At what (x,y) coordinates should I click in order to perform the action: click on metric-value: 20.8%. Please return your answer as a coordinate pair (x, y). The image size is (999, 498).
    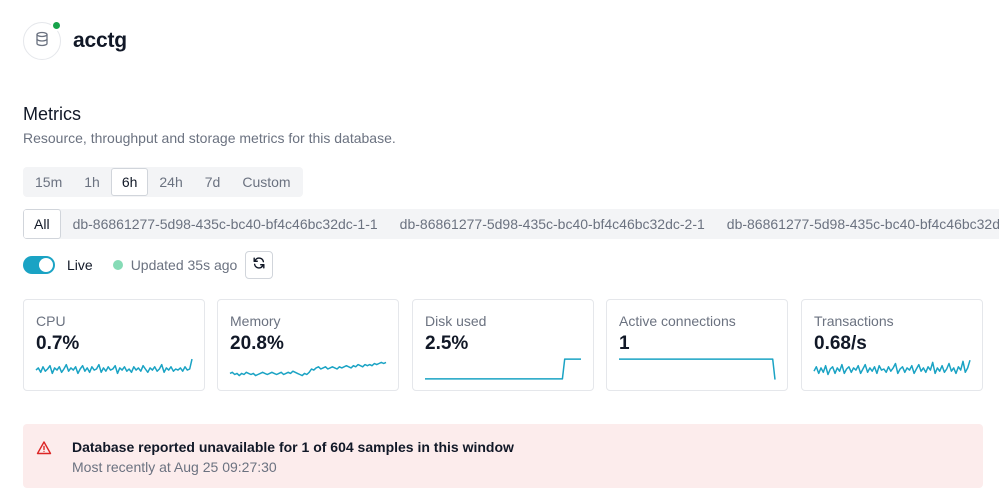
    Looking at the image, I should click on (257, 343).